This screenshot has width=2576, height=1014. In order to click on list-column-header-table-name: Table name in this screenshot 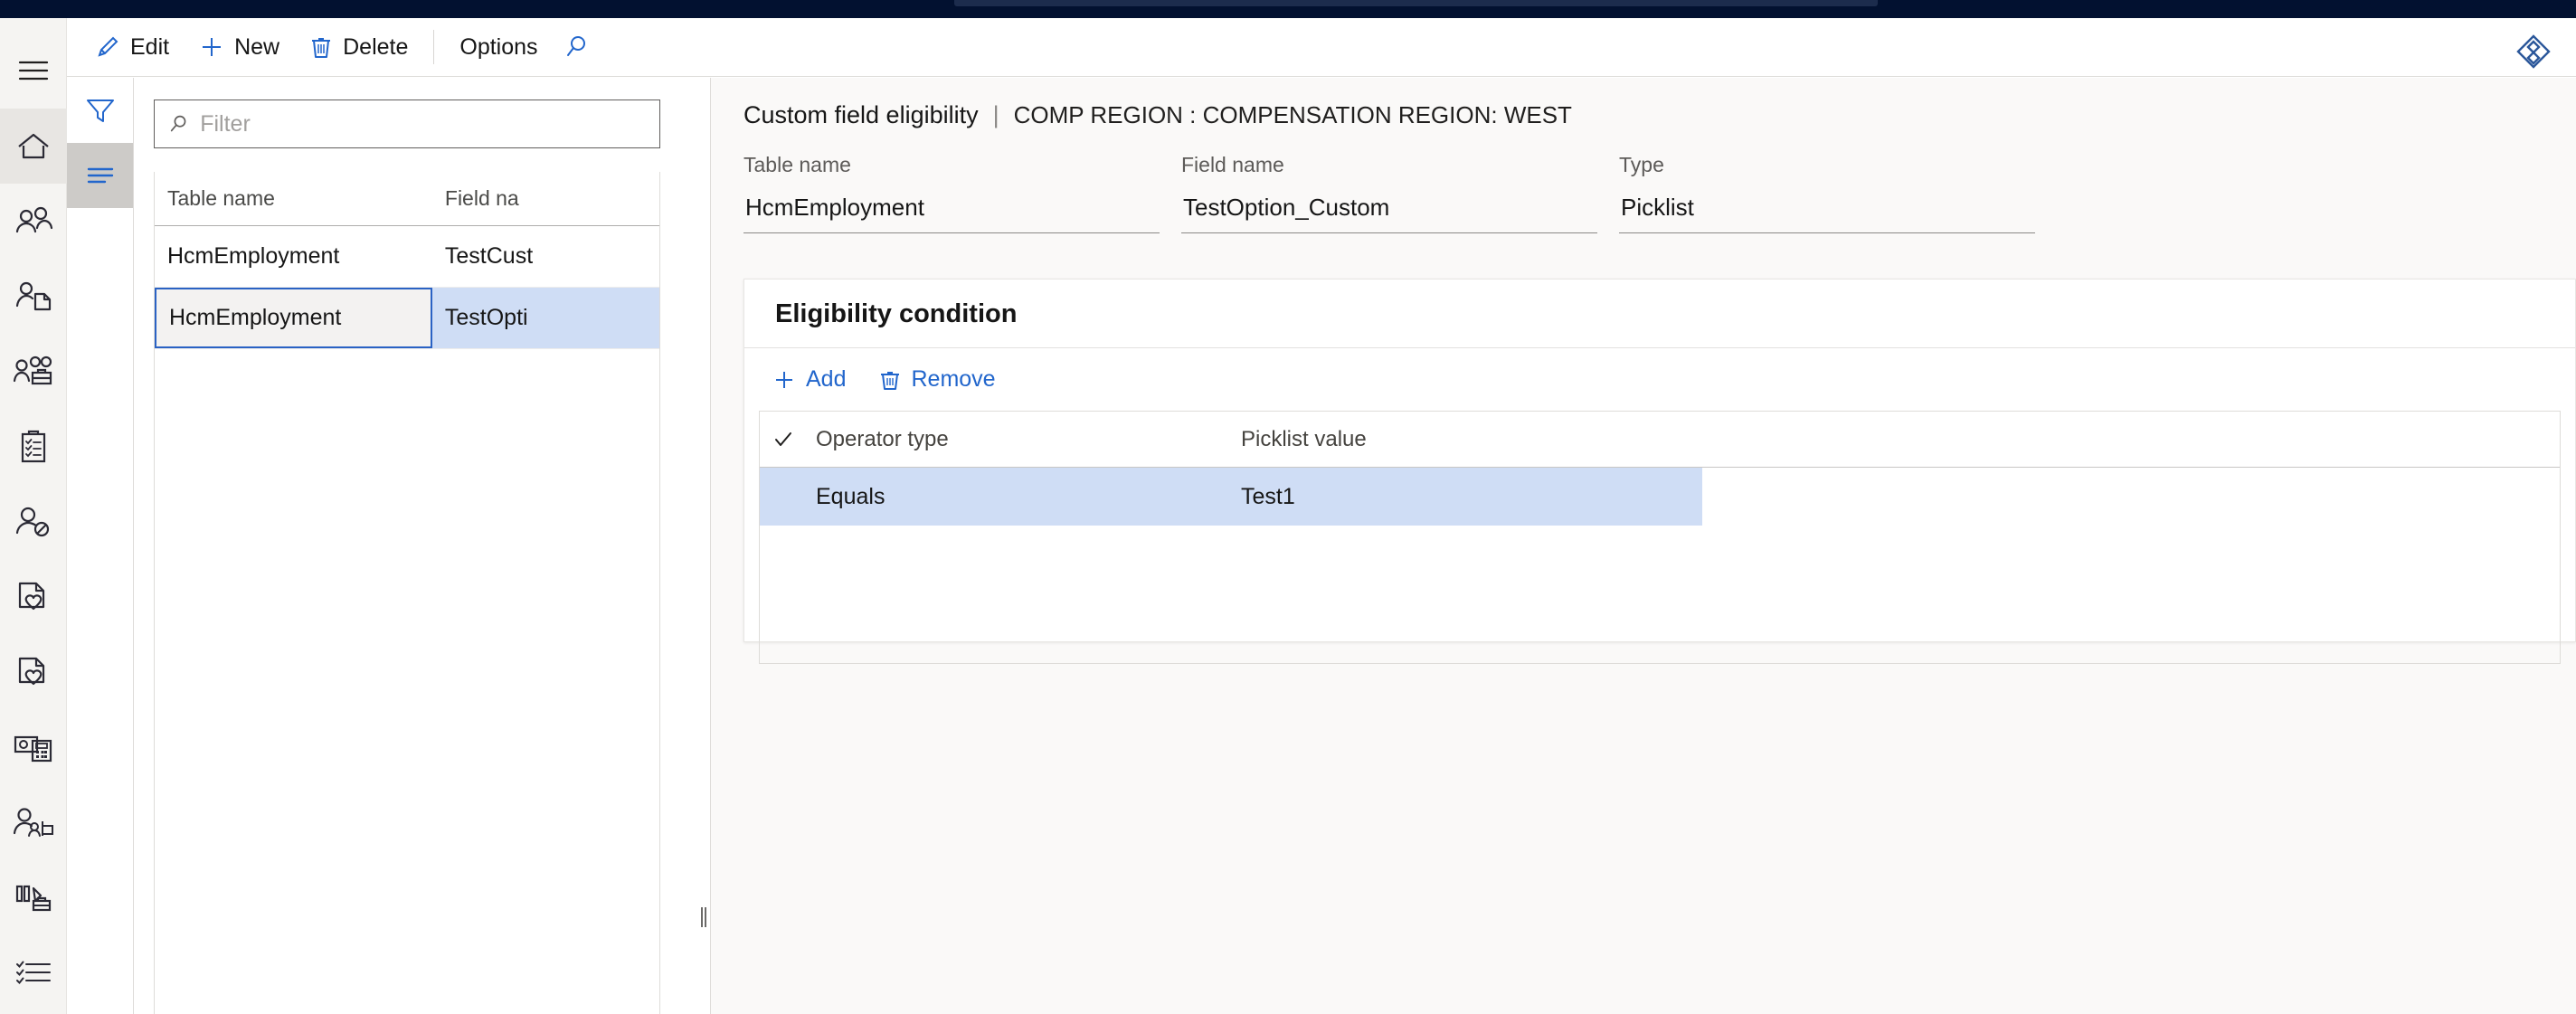, I will do `click(293, 198)`.